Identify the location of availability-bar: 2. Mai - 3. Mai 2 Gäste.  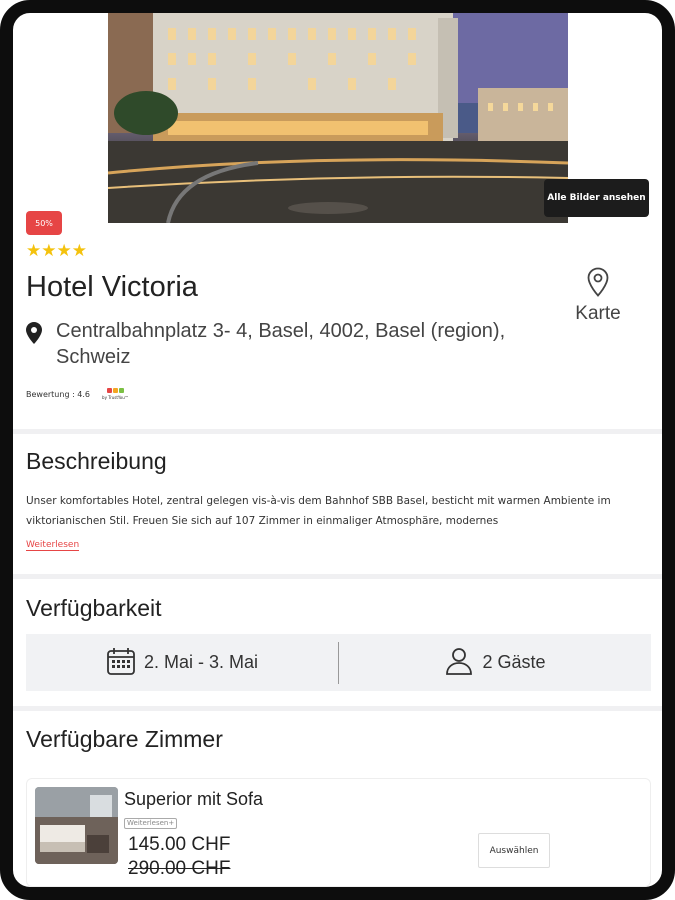
(338, 662).